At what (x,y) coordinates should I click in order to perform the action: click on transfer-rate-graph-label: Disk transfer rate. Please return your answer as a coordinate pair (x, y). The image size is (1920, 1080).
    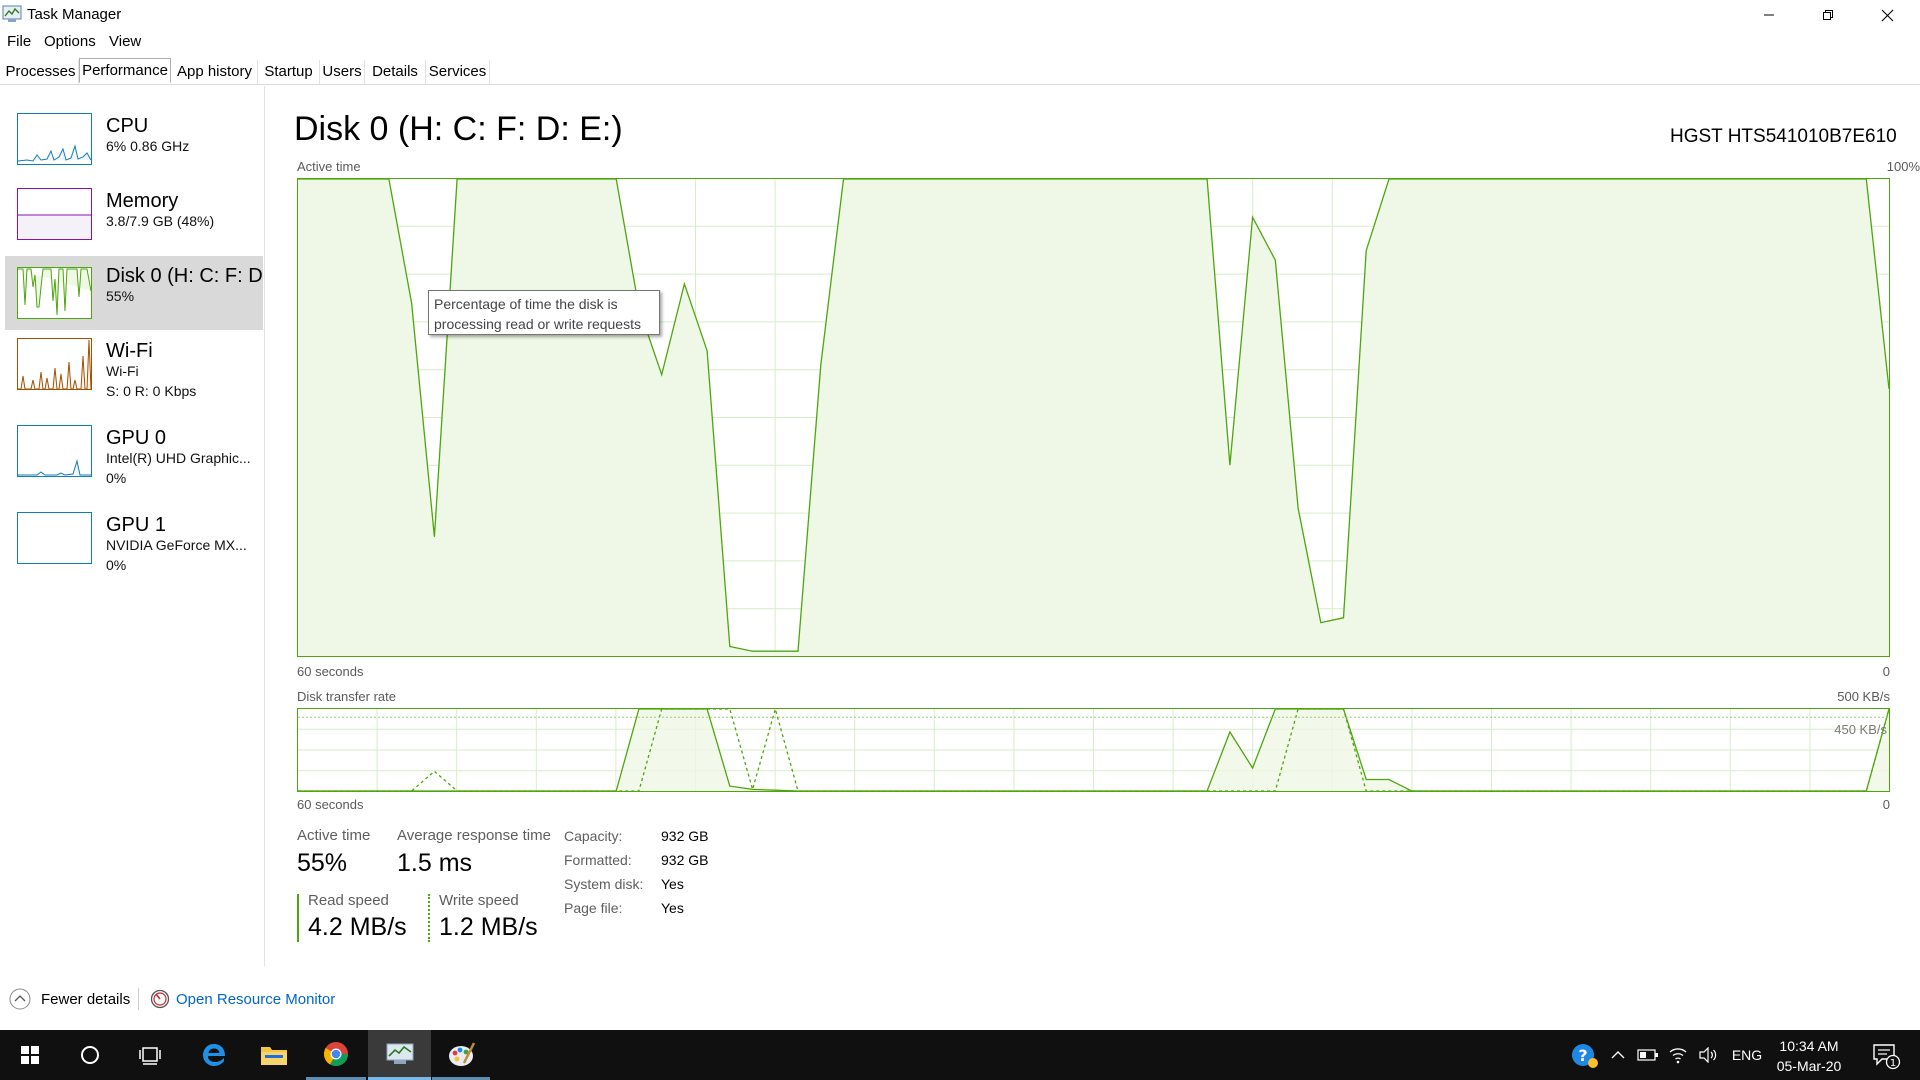
    Looking at the image, I should click on (346, 696).